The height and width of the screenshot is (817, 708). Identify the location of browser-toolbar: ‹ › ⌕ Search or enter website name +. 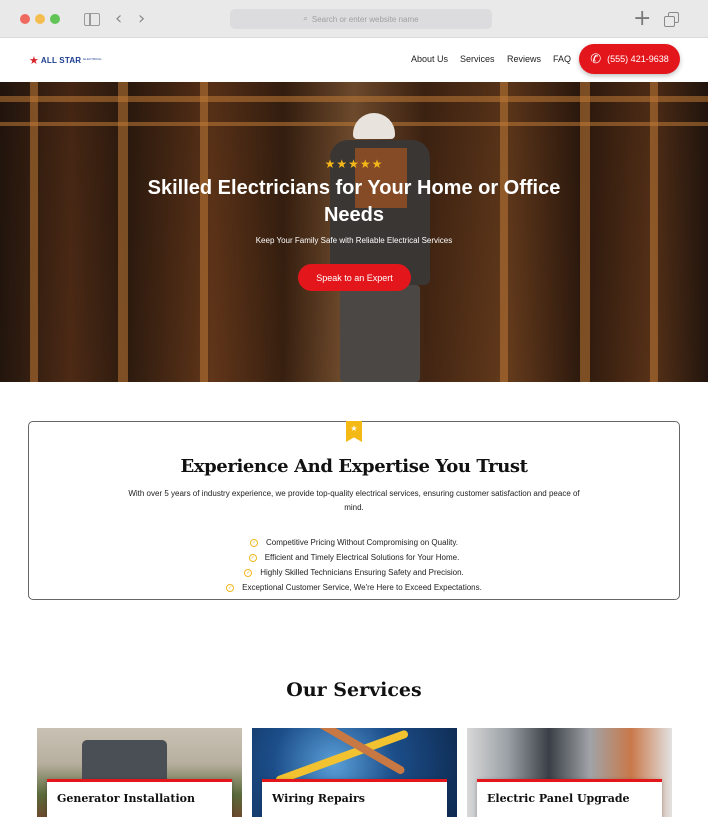
(354, 19).